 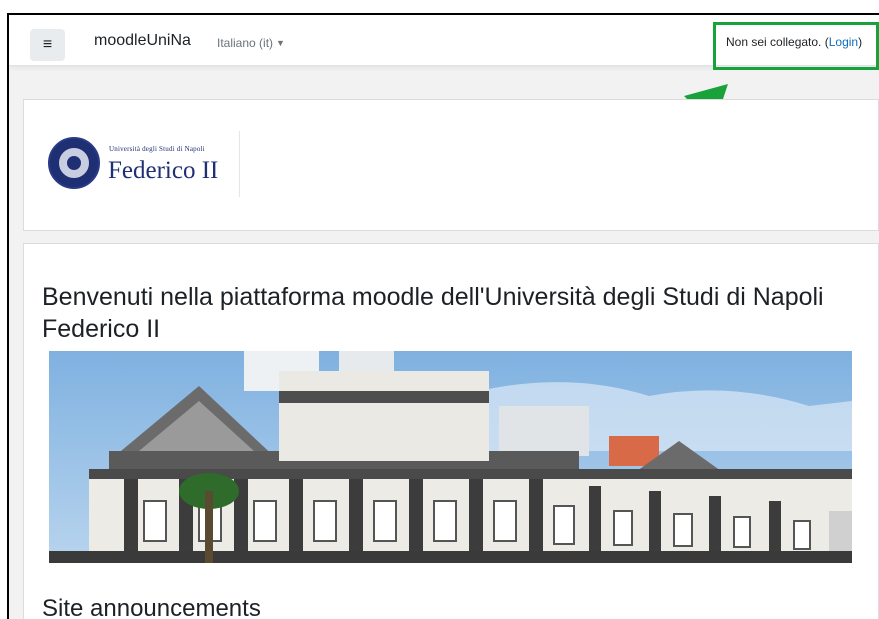 What do you see at coordinates (245, 43) in the screenshot?
I see `language-label: Italiano (it)` at bounding box center [245, 43].